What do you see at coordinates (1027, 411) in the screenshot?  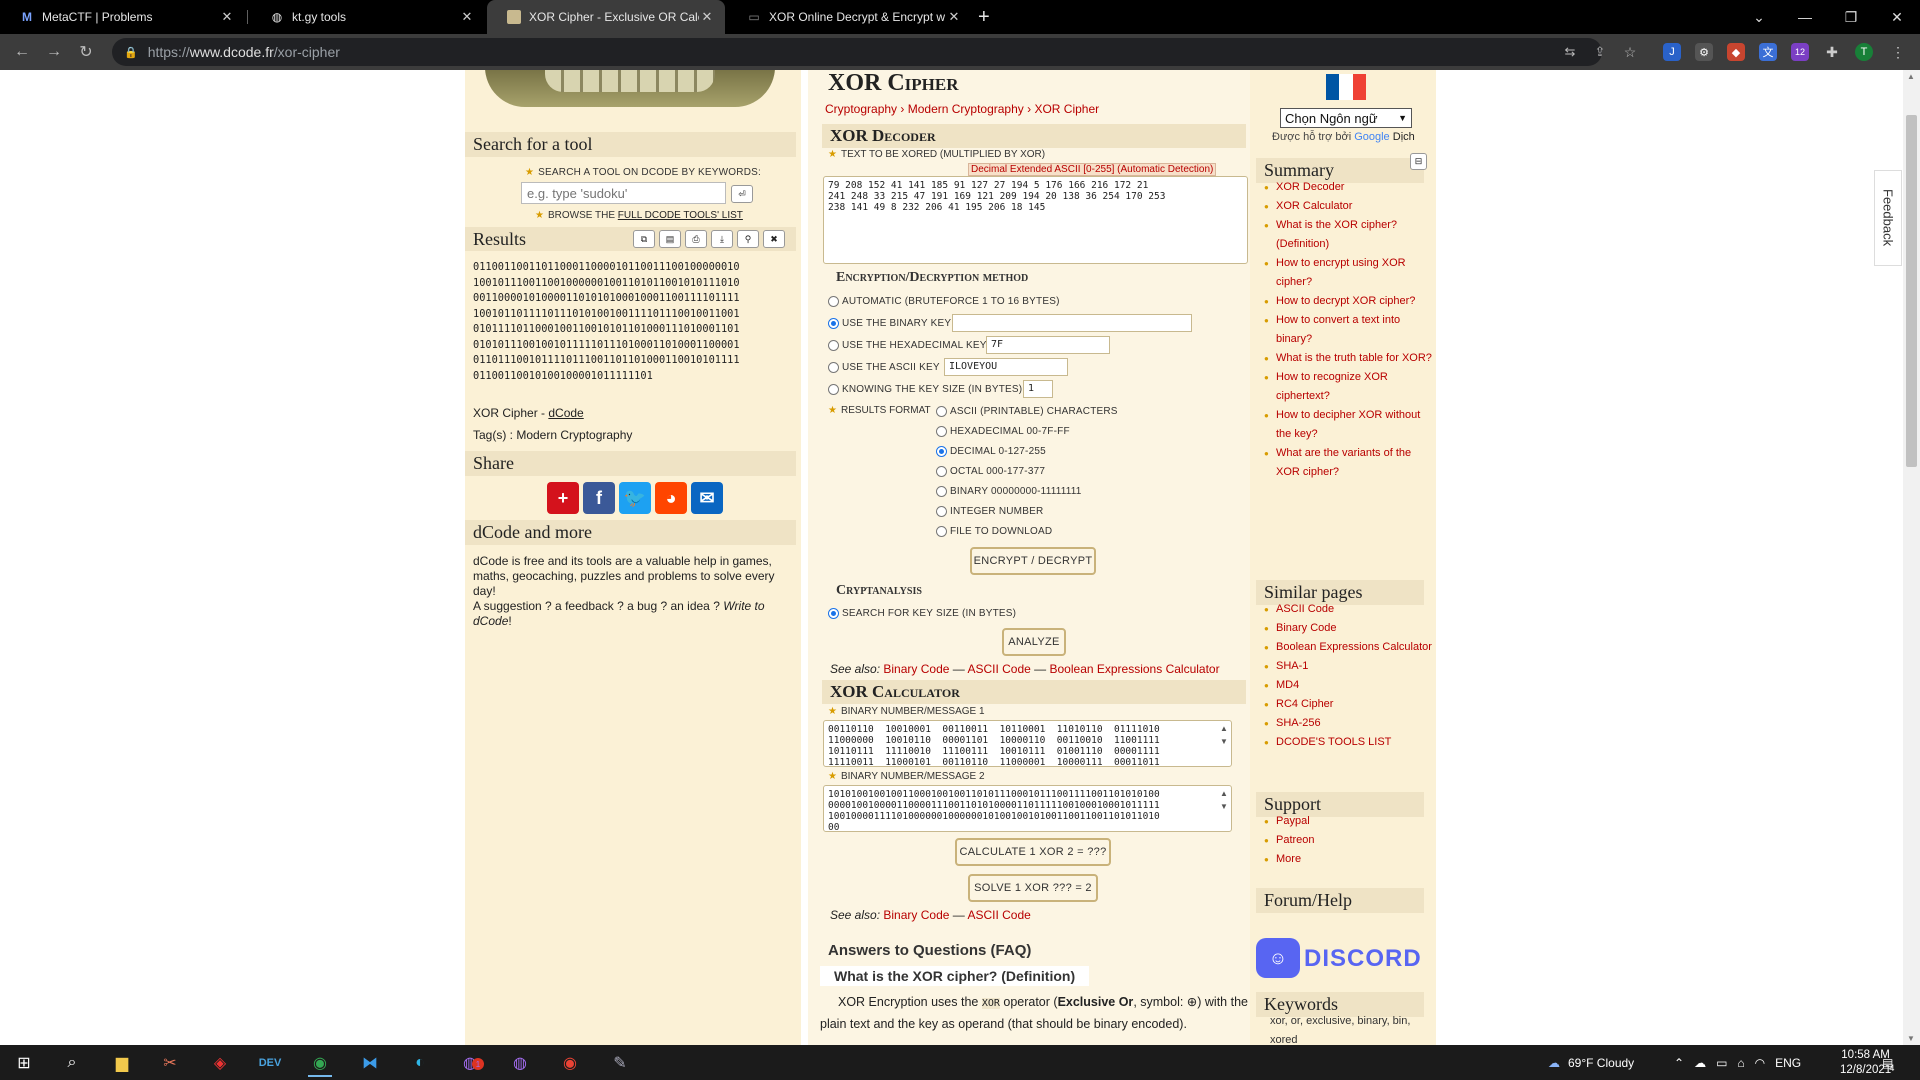 I see `format-ascii: ASCII (PRINTABLE) CHARACTERS` at bounding box center [1027, 411].